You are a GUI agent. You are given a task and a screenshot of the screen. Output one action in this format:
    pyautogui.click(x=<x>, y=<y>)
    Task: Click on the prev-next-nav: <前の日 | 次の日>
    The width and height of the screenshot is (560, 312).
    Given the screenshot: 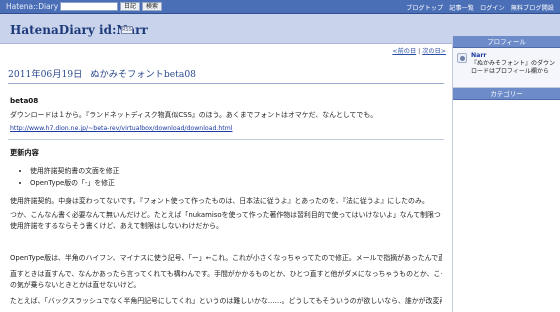 What is the action you would take?
    pyautogui.click(x=419, y=50)
    